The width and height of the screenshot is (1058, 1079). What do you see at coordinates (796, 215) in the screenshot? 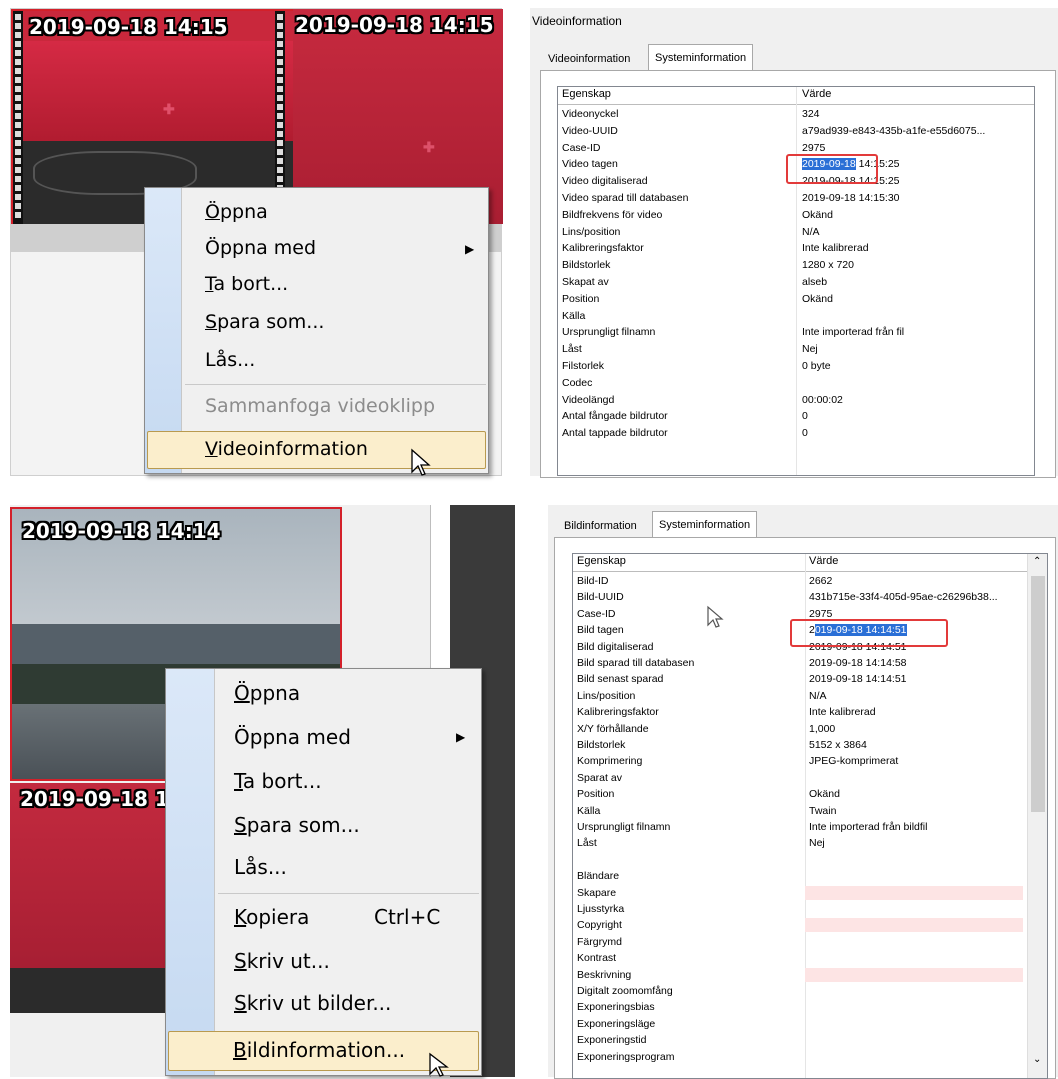
I see `table-row: Bildfrekvens för video Okänd` at bounding box center [796, 215].